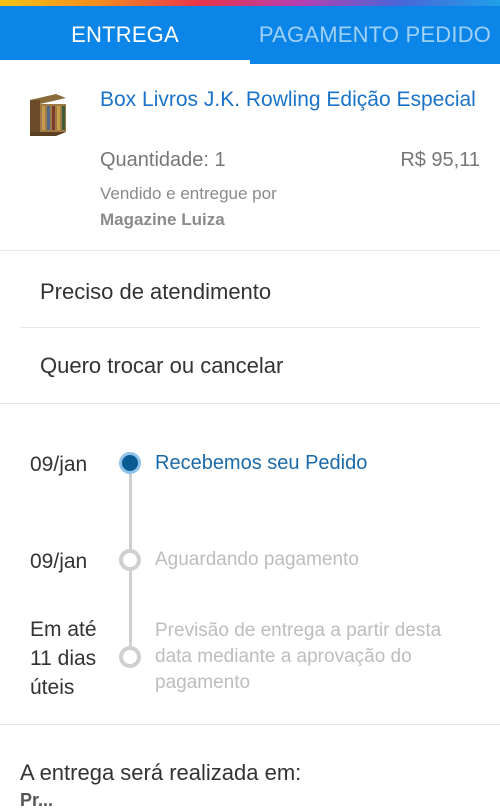 Image resolution: width=500 pixels, height=811 pixels. Describe the element at coordinates (161, 366) in the screenshot. I see `exchange-cancel-option: Quero trocar ou cancelar` at that location.